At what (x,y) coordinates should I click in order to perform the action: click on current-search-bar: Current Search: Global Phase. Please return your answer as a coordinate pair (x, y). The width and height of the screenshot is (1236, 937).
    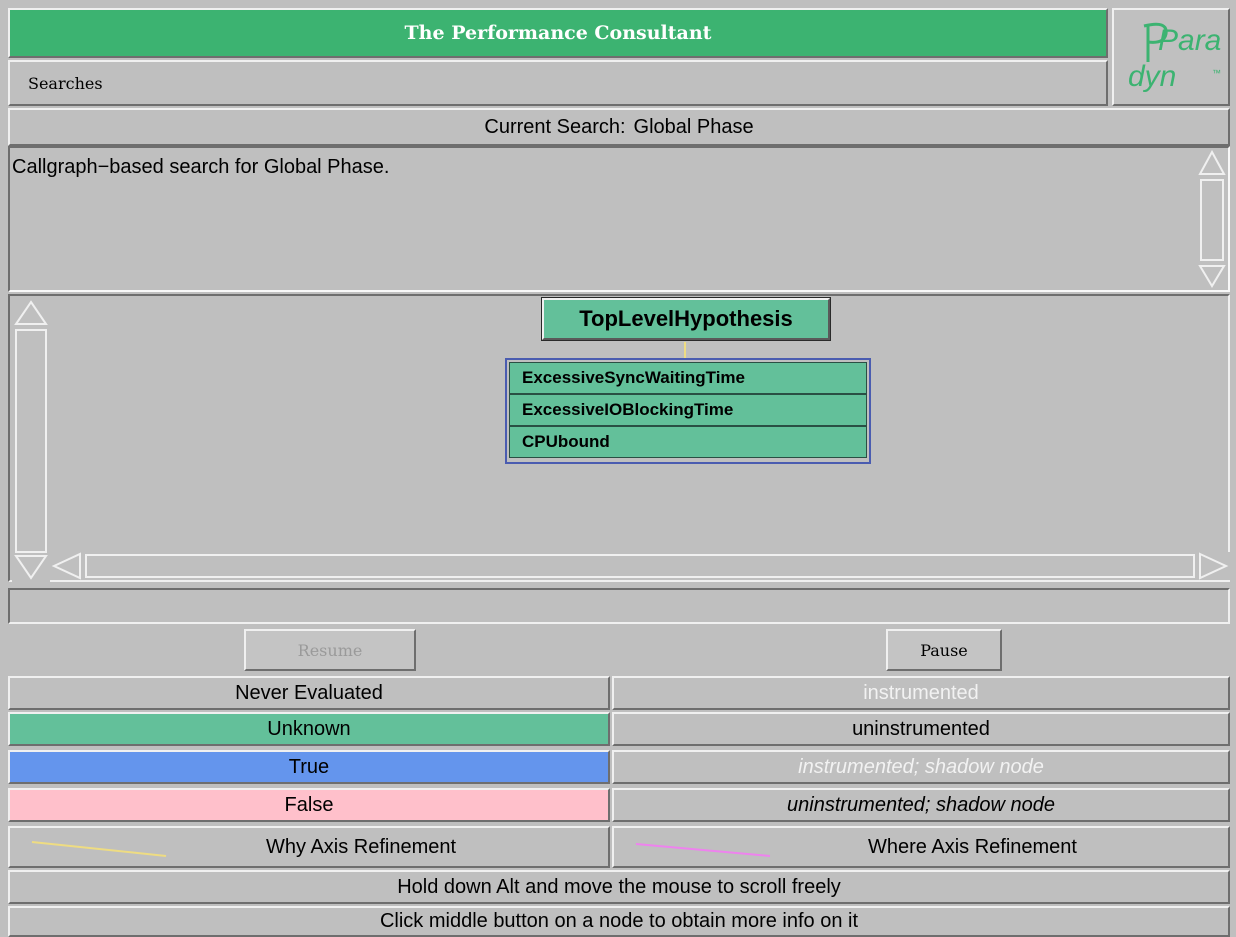
    Looking at the image, I should click on (619, 127).